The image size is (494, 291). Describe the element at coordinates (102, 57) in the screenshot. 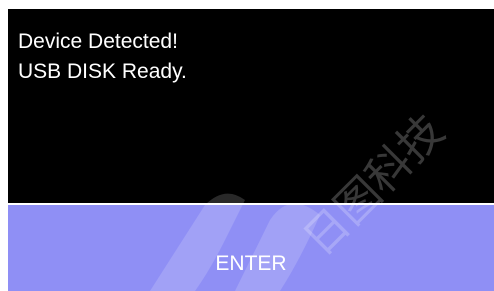

I see `status-message: Device Detected! USB DISK Ready.` at that location.